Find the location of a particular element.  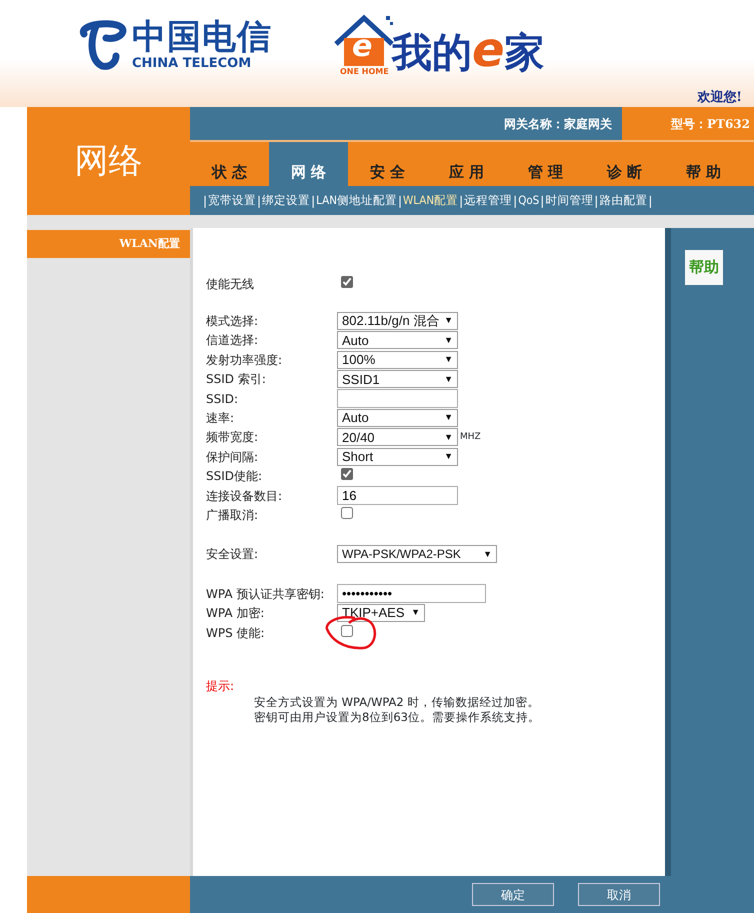

field-label: SSID使能: is located at coordinates (235, 477).